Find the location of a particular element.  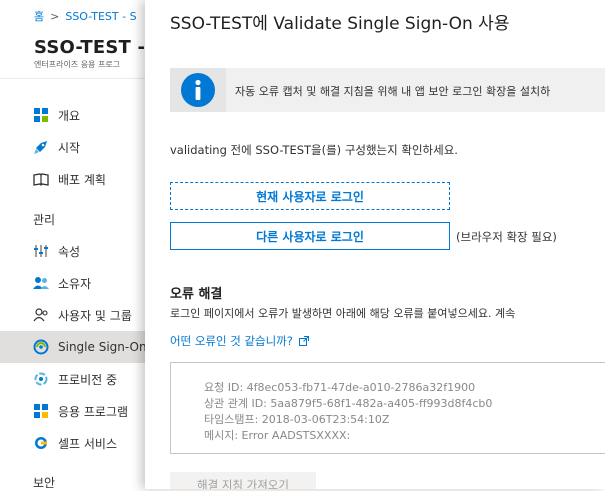

confirm-config-text: validating 전에 SSO-TEST을(를) 구성했는지 확인하세요. is located at coordinates (314, 150).